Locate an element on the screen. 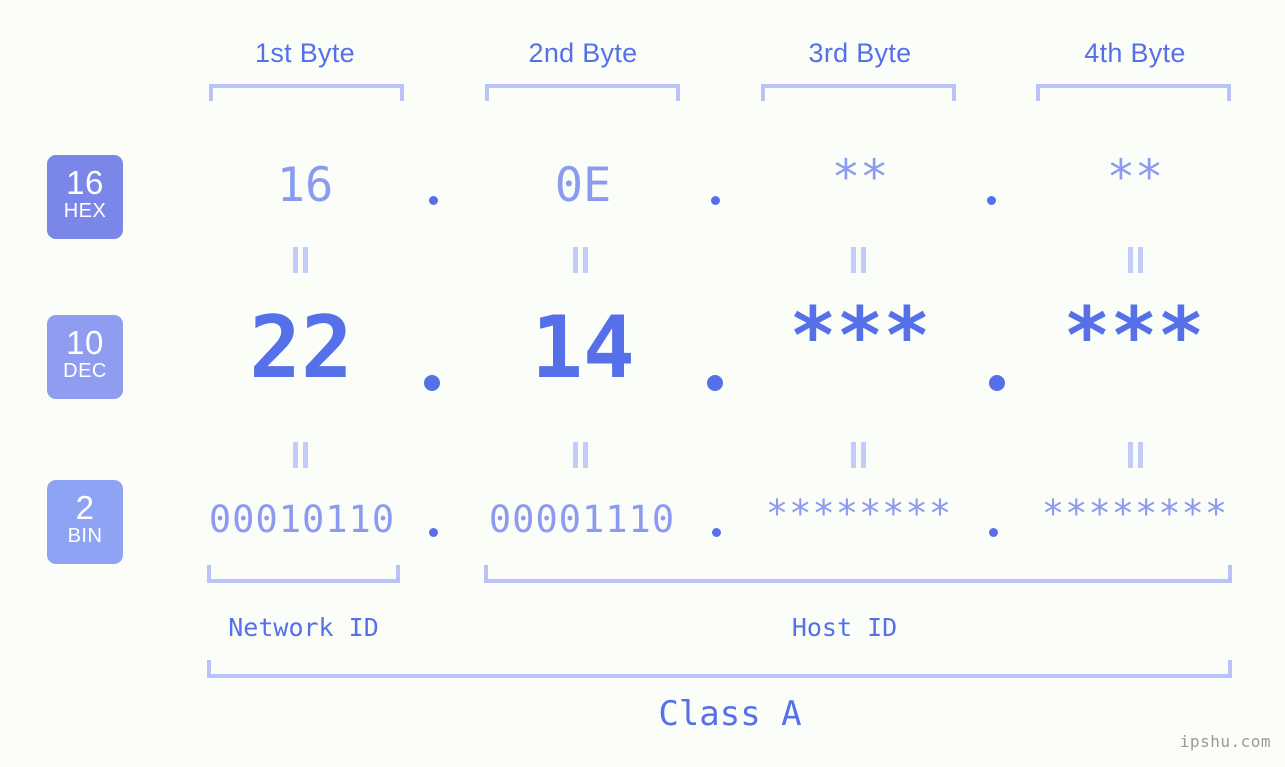  base-badge-dec: 10 DEC is located at coordinates (85, 357).